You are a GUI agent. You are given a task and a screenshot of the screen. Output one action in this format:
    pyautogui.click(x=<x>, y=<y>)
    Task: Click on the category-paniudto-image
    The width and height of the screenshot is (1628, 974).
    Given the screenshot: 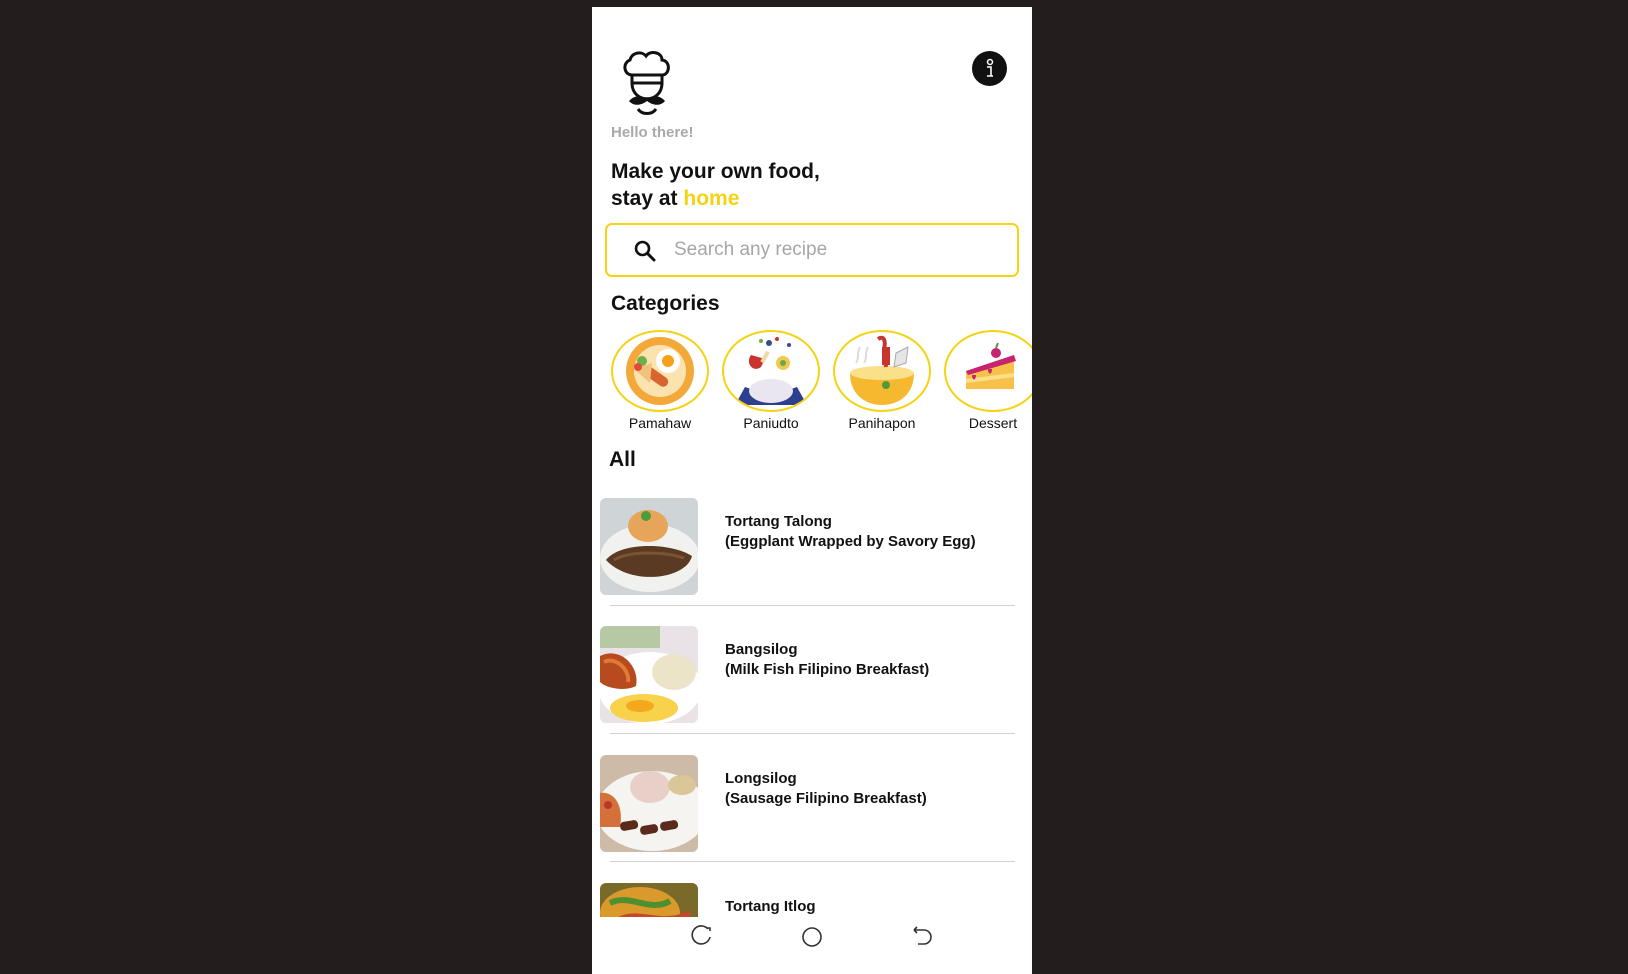 What is the action you would take?
    pyautogui.click(x=771, y=371)
    